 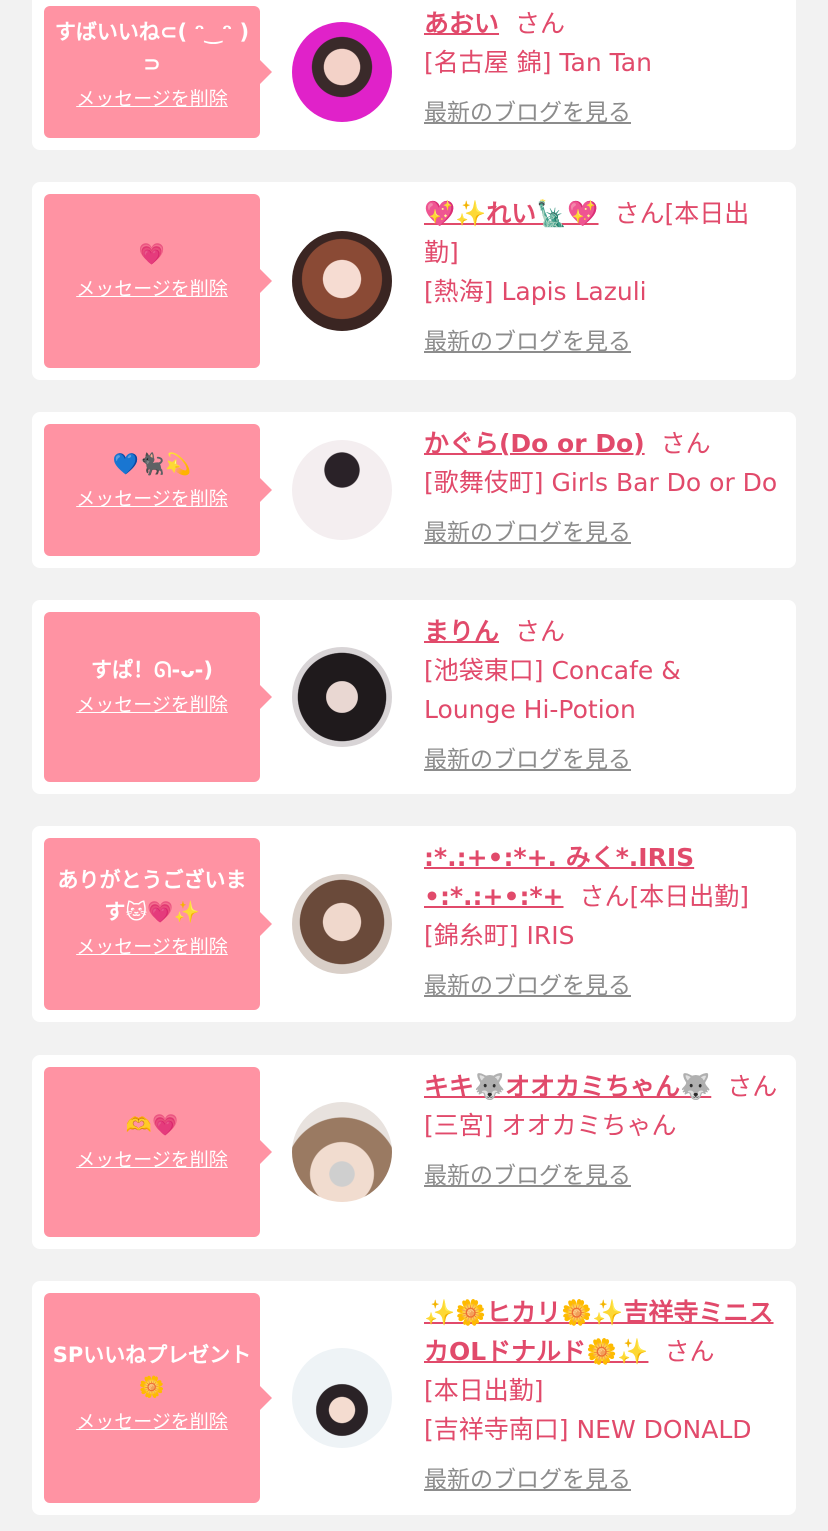 I want to click on message-bubble: 💗 メッセージを削除, so click(x=158, y=281).